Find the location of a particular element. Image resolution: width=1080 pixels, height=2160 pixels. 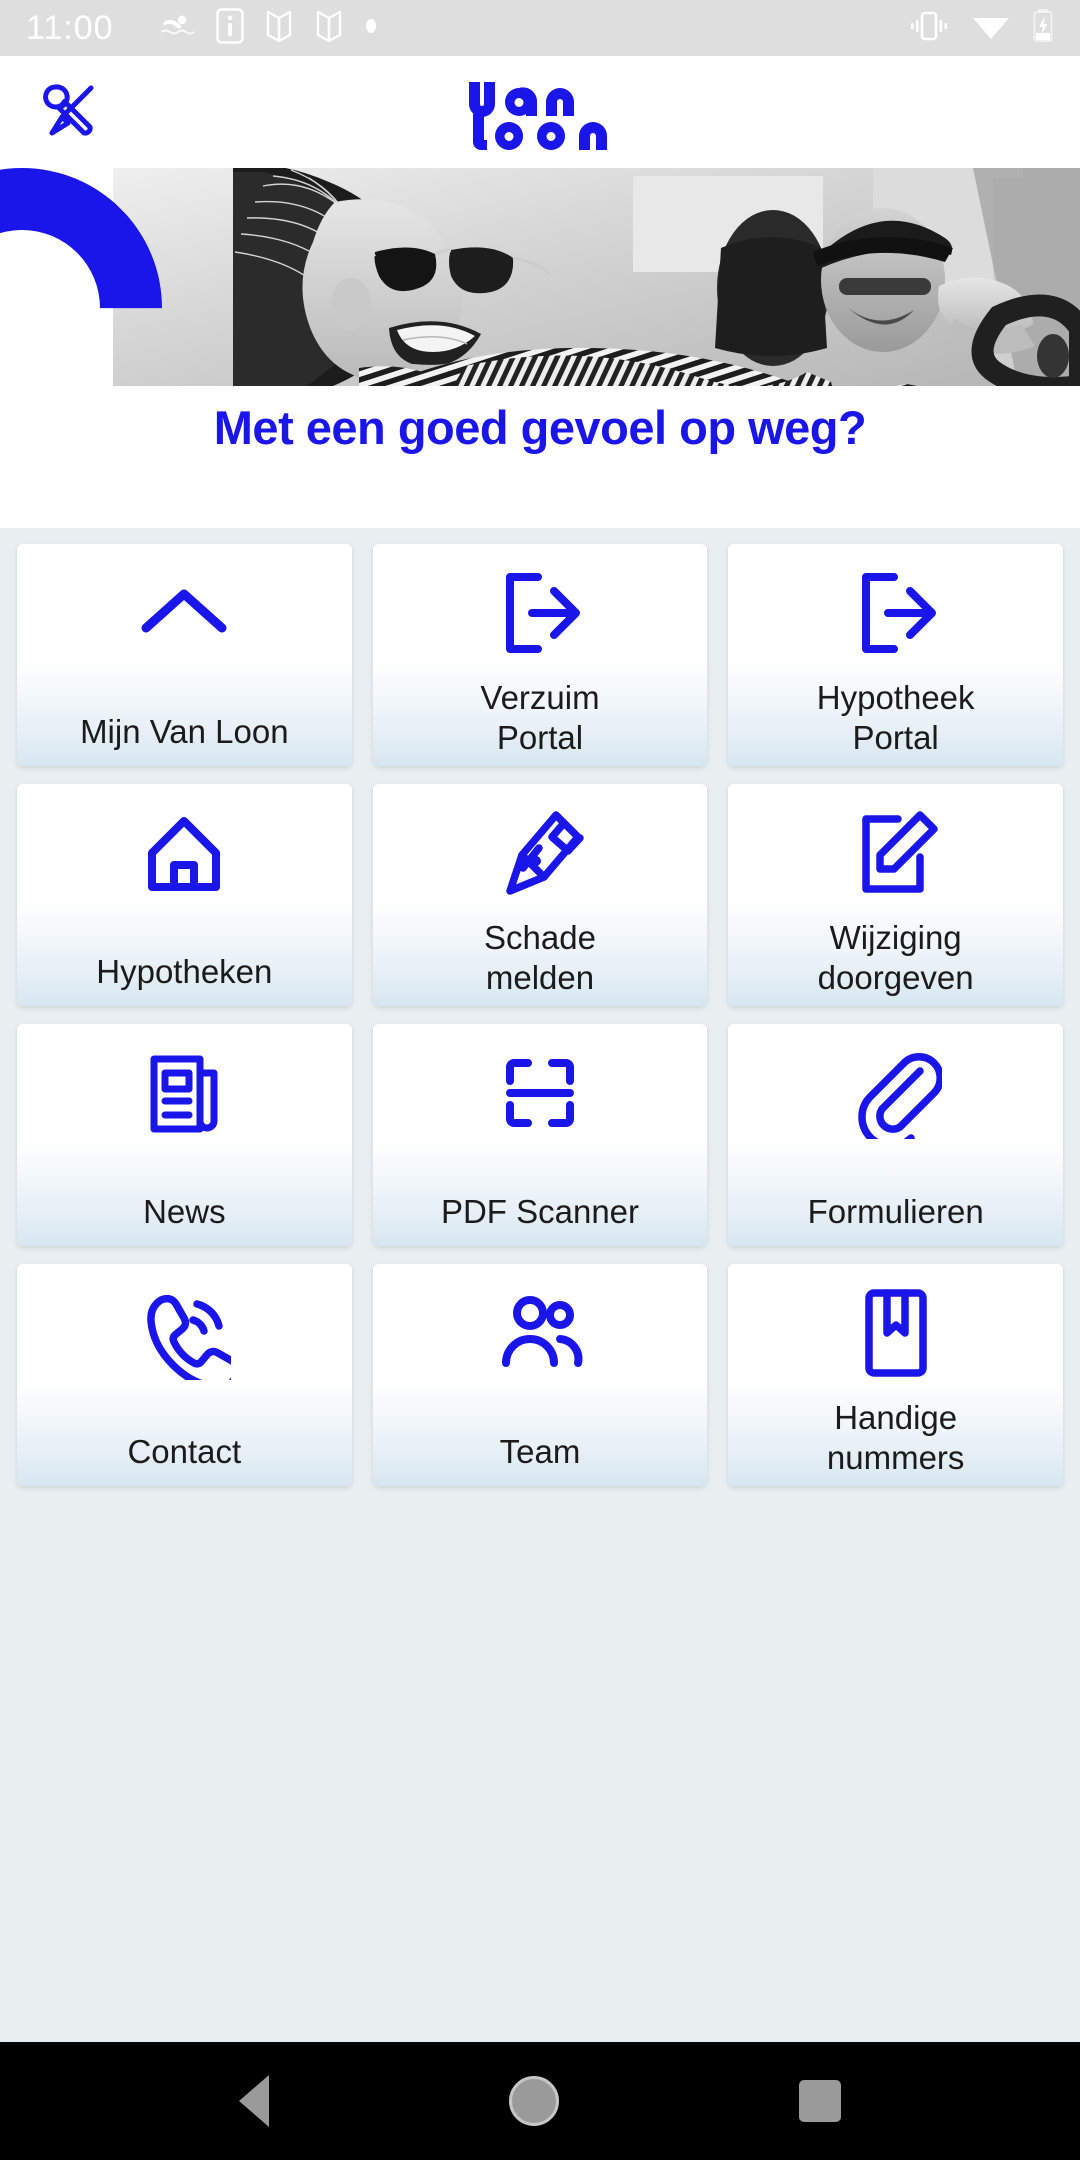

status-bar: 11:00 is located at coordinates (540, 28).